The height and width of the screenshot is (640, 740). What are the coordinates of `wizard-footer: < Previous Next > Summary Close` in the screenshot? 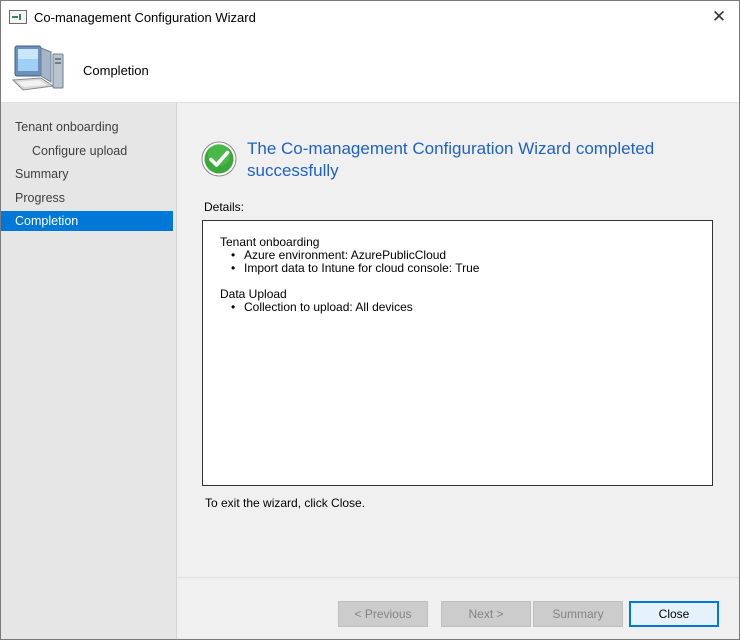 It's located at (458, 608).